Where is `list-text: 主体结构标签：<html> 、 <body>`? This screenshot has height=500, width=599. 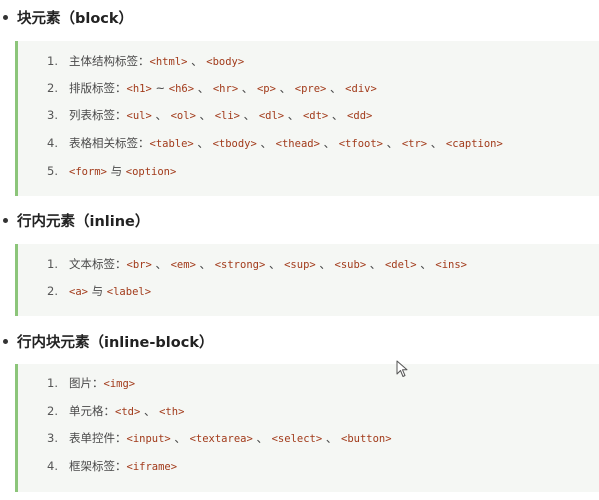
list-text: 主体结构标签：<html> 、 <body> is located at coordinates (156, 61).